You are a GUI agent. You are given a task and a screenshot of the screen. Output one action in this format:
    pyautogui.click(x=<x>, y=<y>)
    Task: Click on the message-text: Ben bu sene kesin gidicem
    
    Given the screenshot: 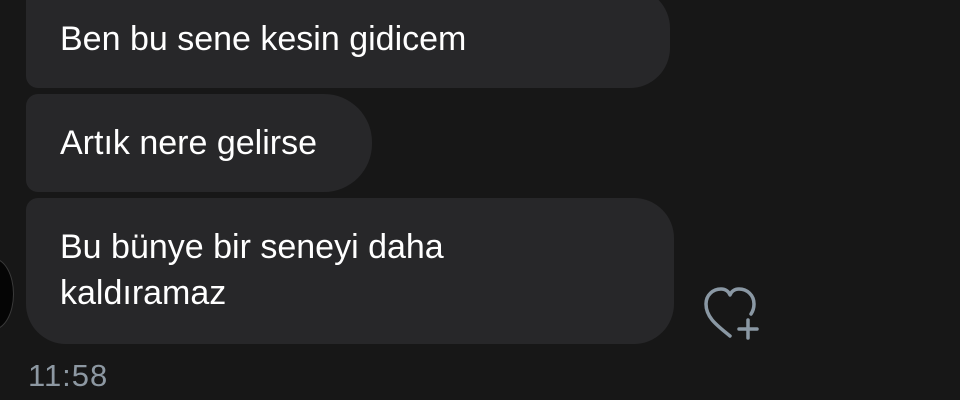 What is the action you would take?
    pyautogui.click(x=263, y=39)
    